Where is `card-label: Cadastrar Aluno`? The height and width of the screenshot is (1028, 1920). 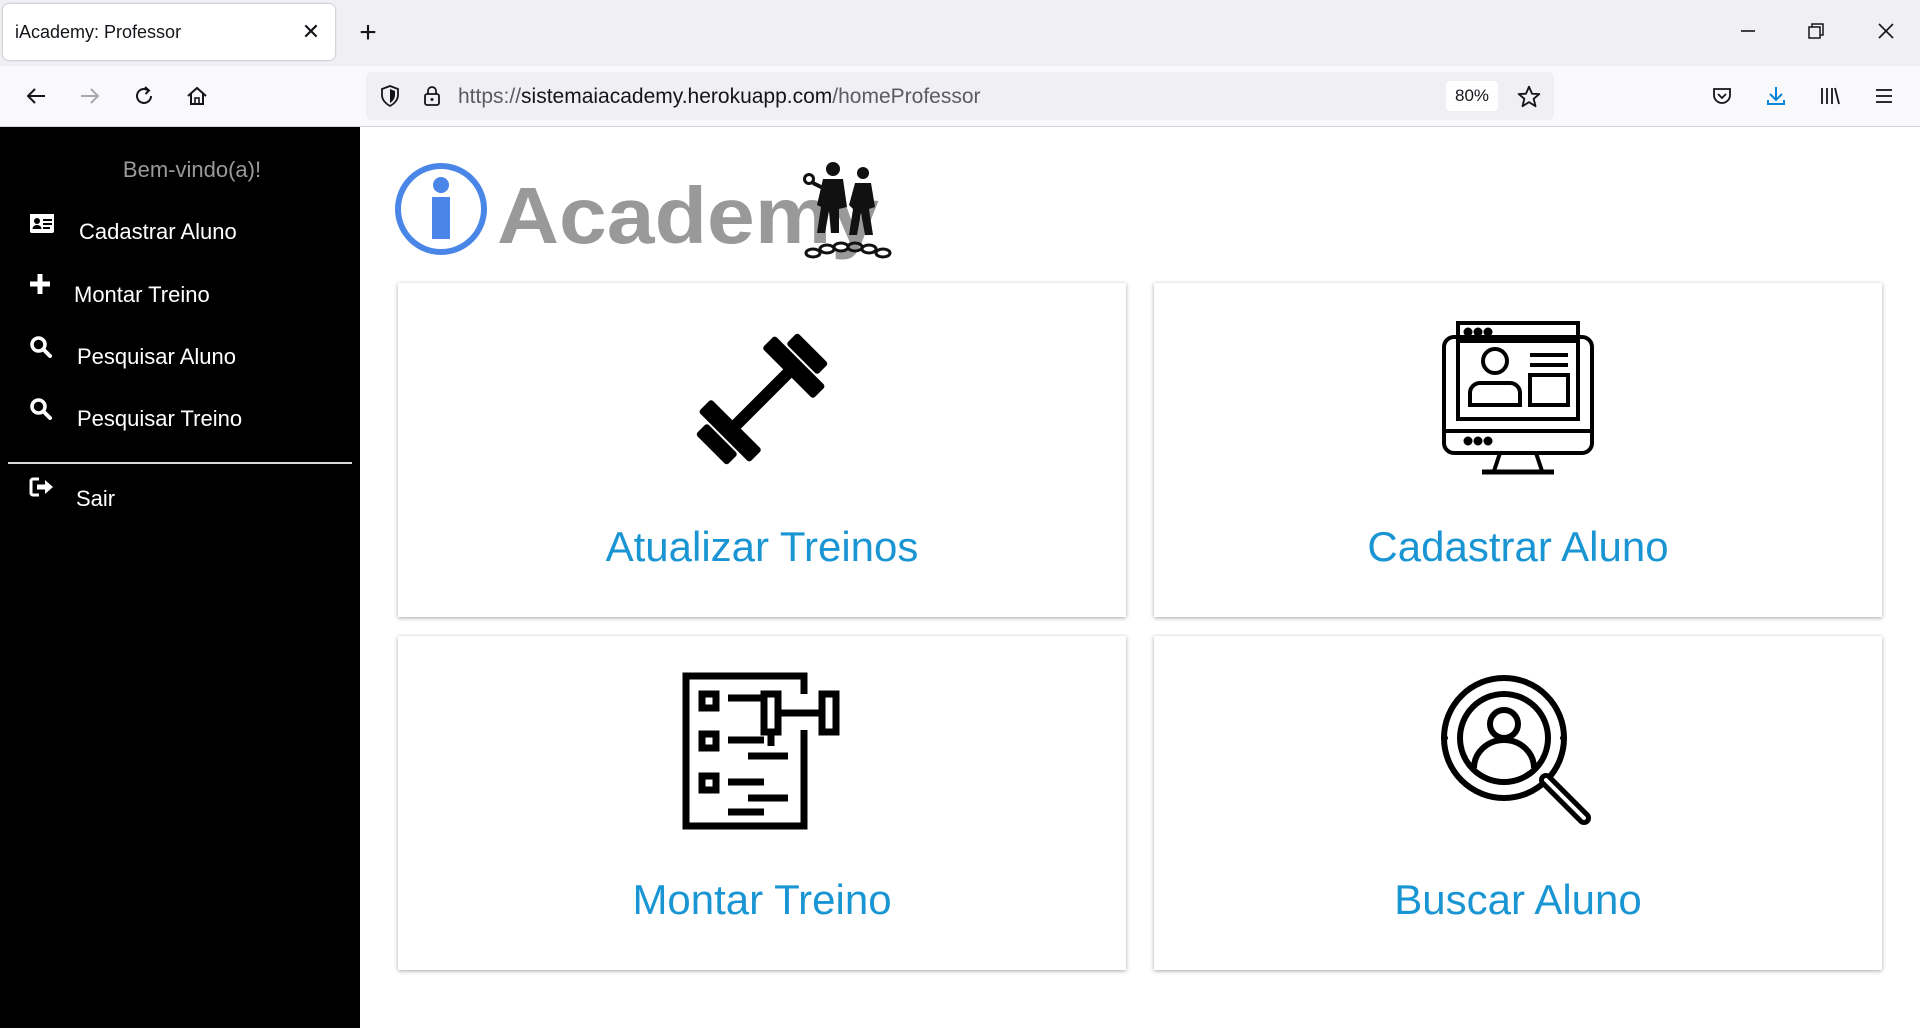 card-label: Cadastrar Aluno is located at coordinates (1518, 546).